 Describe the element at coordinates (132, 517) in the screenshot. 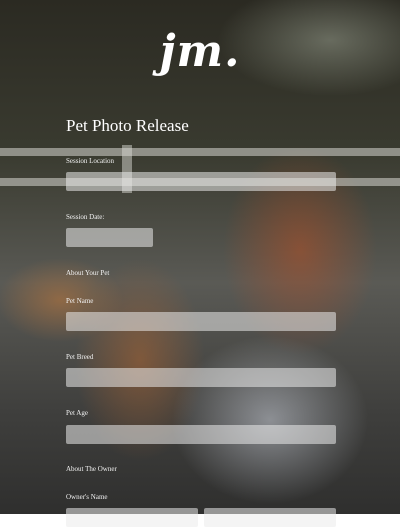

I see `owner-first-name-input` at that location.